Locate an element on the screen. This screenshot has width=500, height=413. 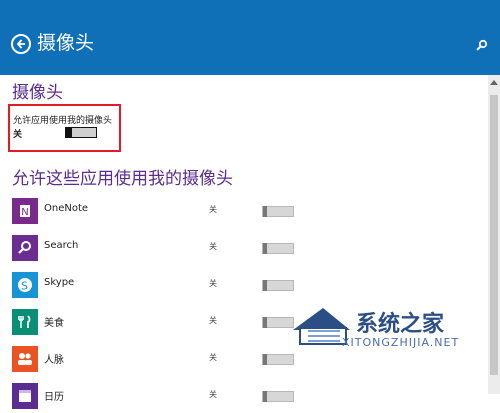
watermark-text: 系统之家 is located at coordinates (400, 324).